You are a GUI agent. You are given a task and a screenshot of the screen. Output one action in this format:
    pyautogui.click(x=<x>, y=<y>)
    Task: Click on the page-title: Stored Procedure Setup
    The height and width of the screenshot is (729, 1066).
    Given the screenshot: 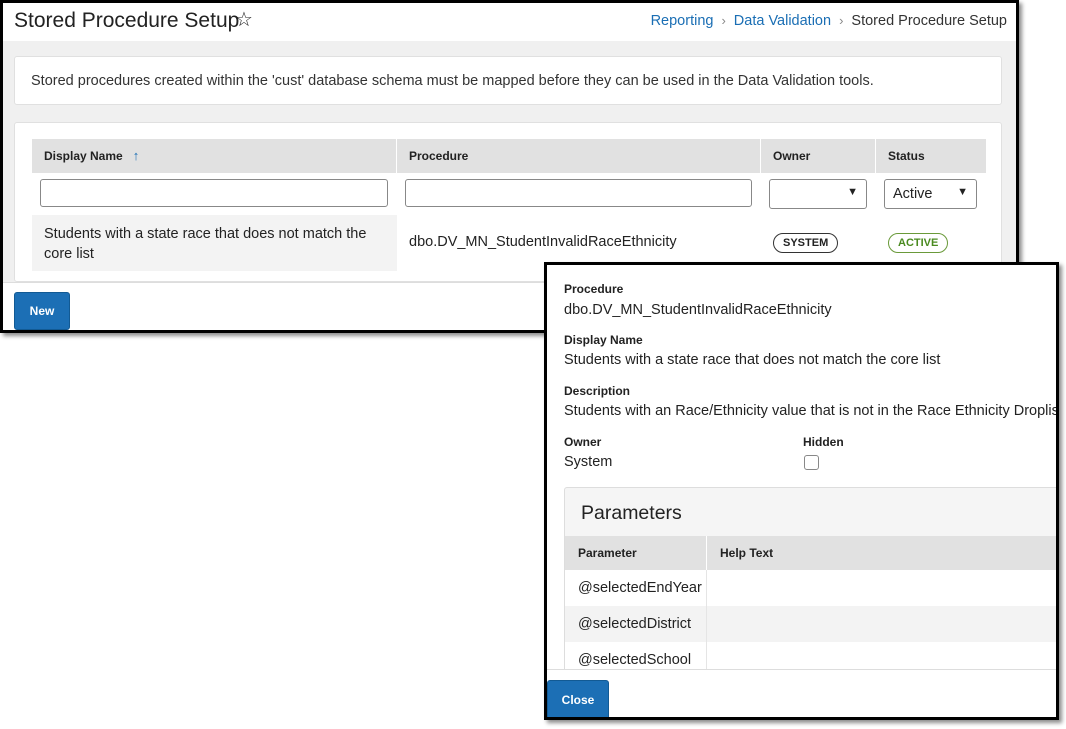 What is the action you would take?
    pyautogui.click(x=127, y=20)
    